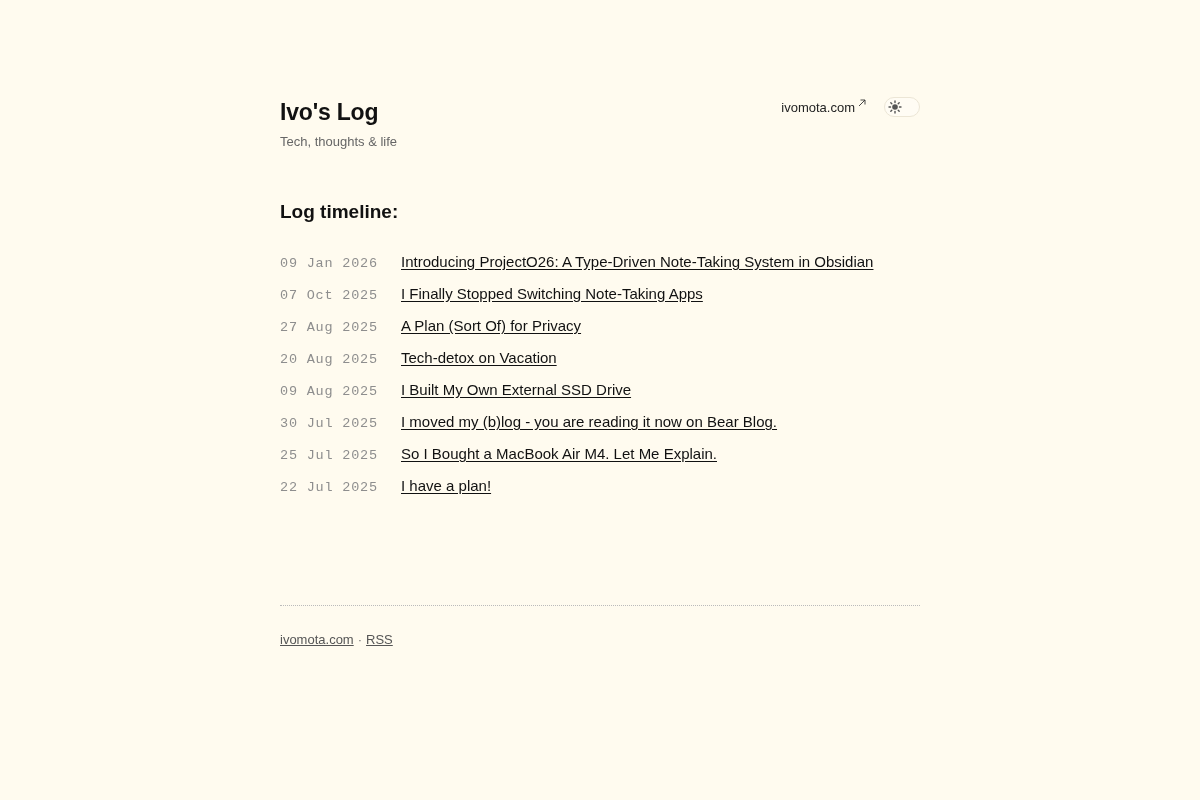  Describe the element at coordinates (329, 423) in the screenshot. I see `post-date: 30 Jul 2025` at that location.